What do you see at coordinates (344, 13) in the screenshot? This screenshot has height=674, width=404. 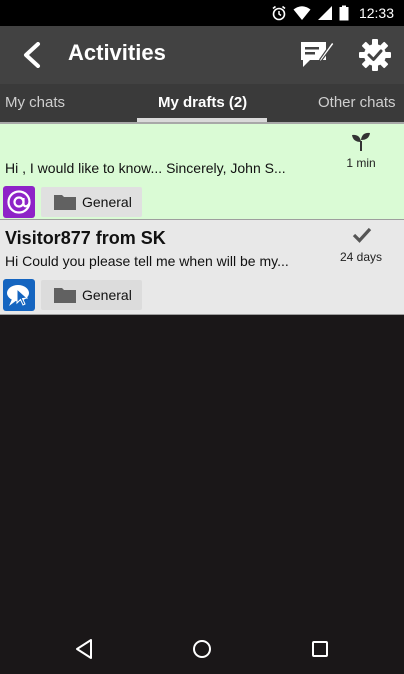 I see `battery-icon` at bounding box center [344, 13].